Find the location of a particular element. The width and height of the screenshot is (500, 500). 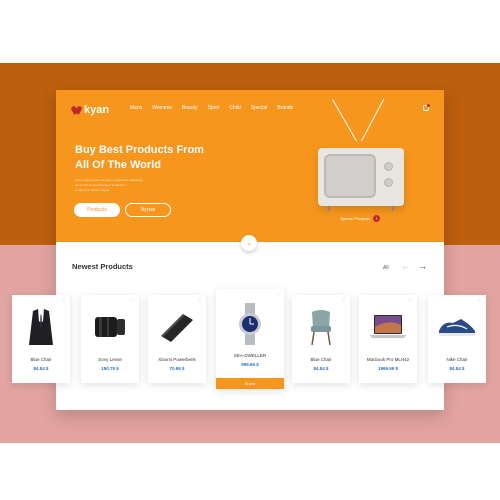

tv-antenna-right is located at coordinates (373, 120).